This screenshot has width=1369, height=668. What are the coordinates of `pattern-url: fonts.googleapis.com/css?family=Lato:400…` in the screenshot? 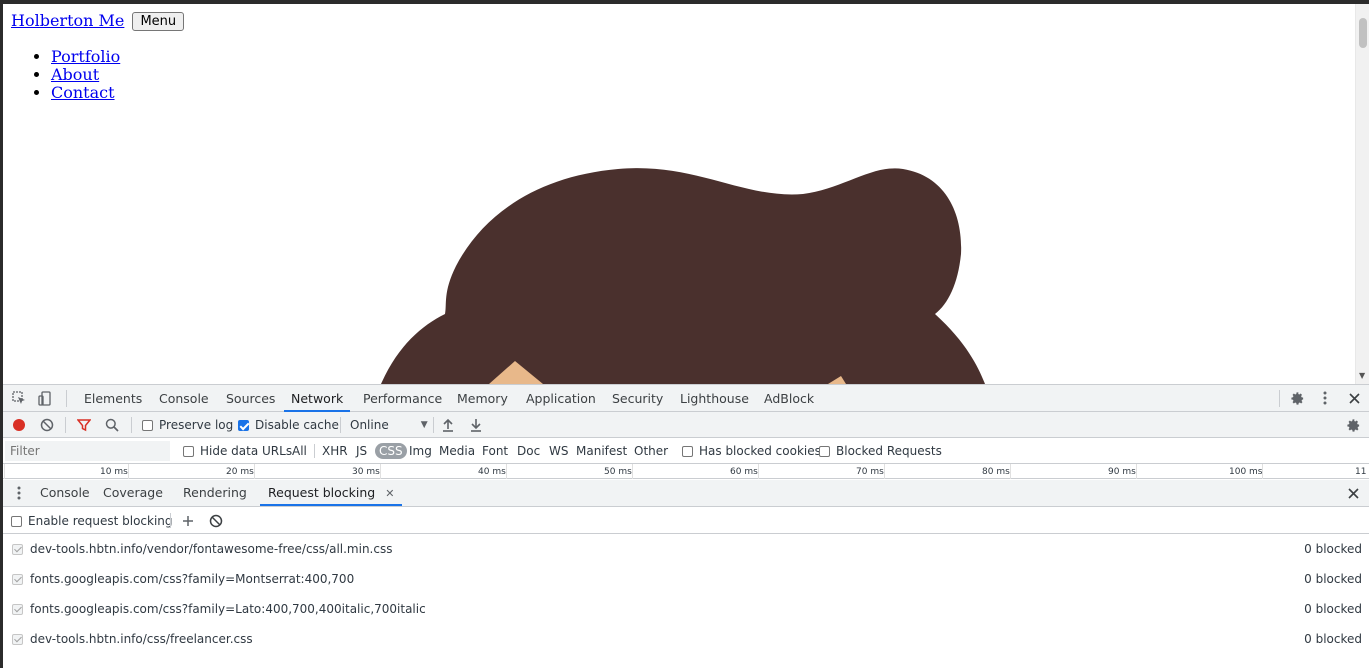 It's located at (228, 609).